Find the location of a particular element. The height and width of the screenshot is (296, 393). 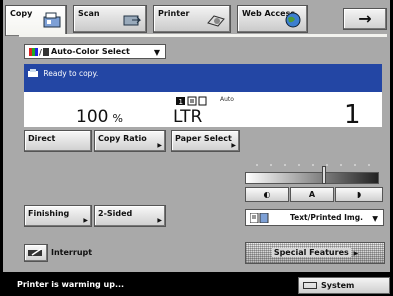

color-select-value: Auto-Color Select is located at coordinates (90, 51).